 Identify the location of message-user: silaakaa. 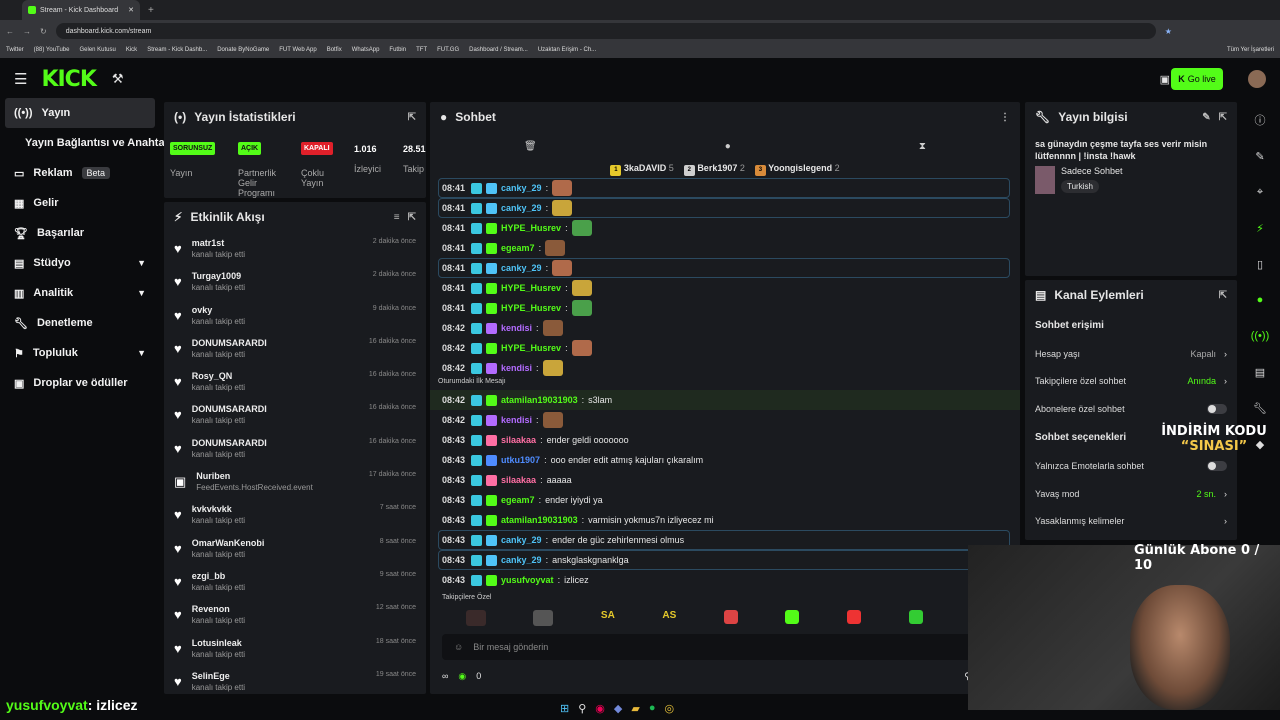
(518, 480).